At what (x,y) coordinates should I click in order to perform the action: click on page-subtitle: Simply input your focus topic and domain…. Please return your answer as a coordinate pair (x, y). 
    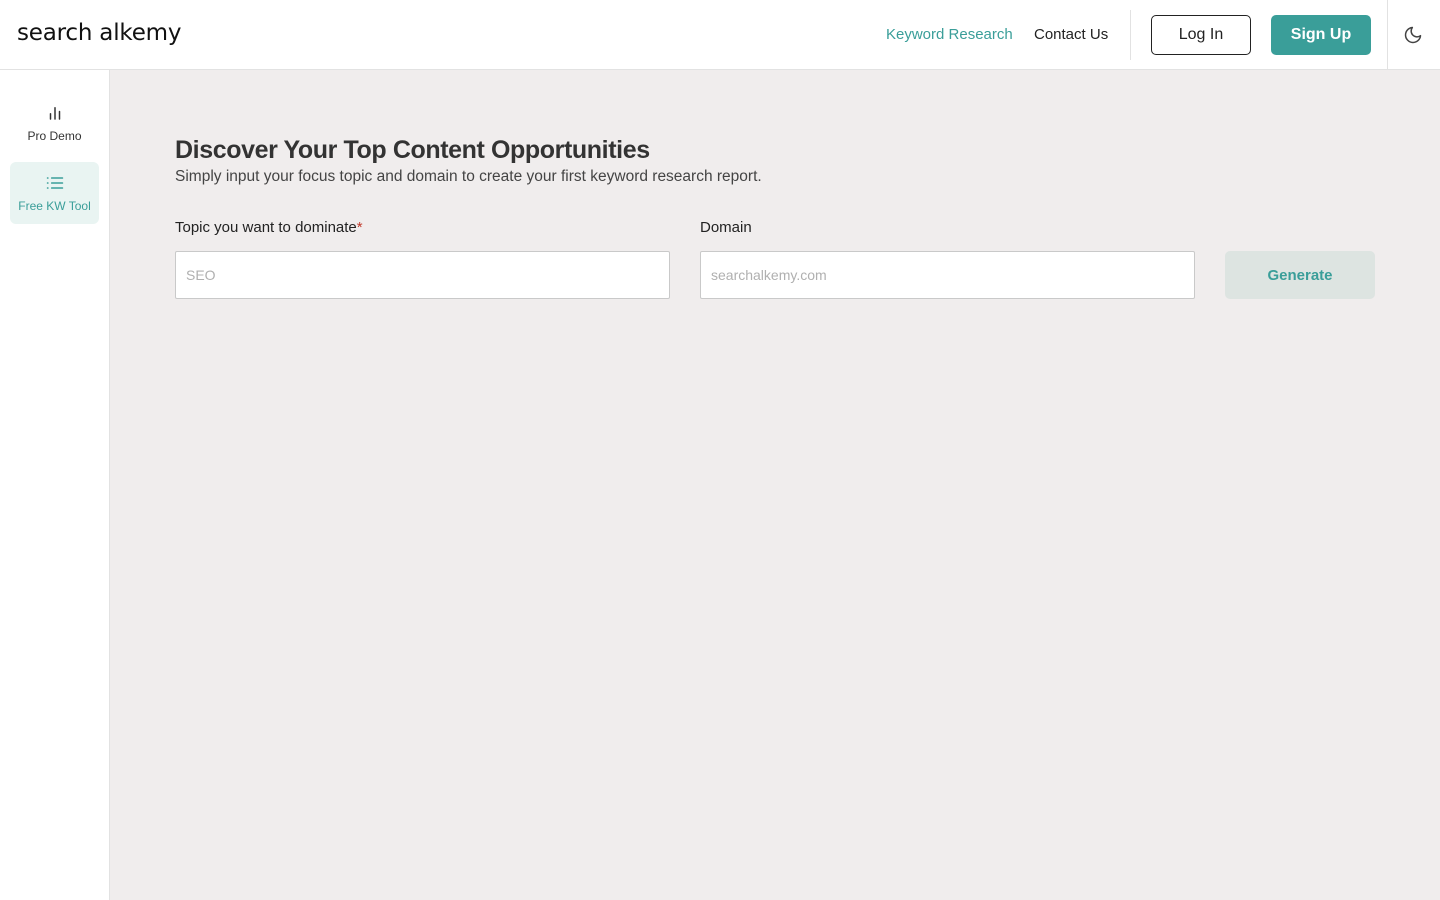
    Looking at the image, I should click on (468, 176).